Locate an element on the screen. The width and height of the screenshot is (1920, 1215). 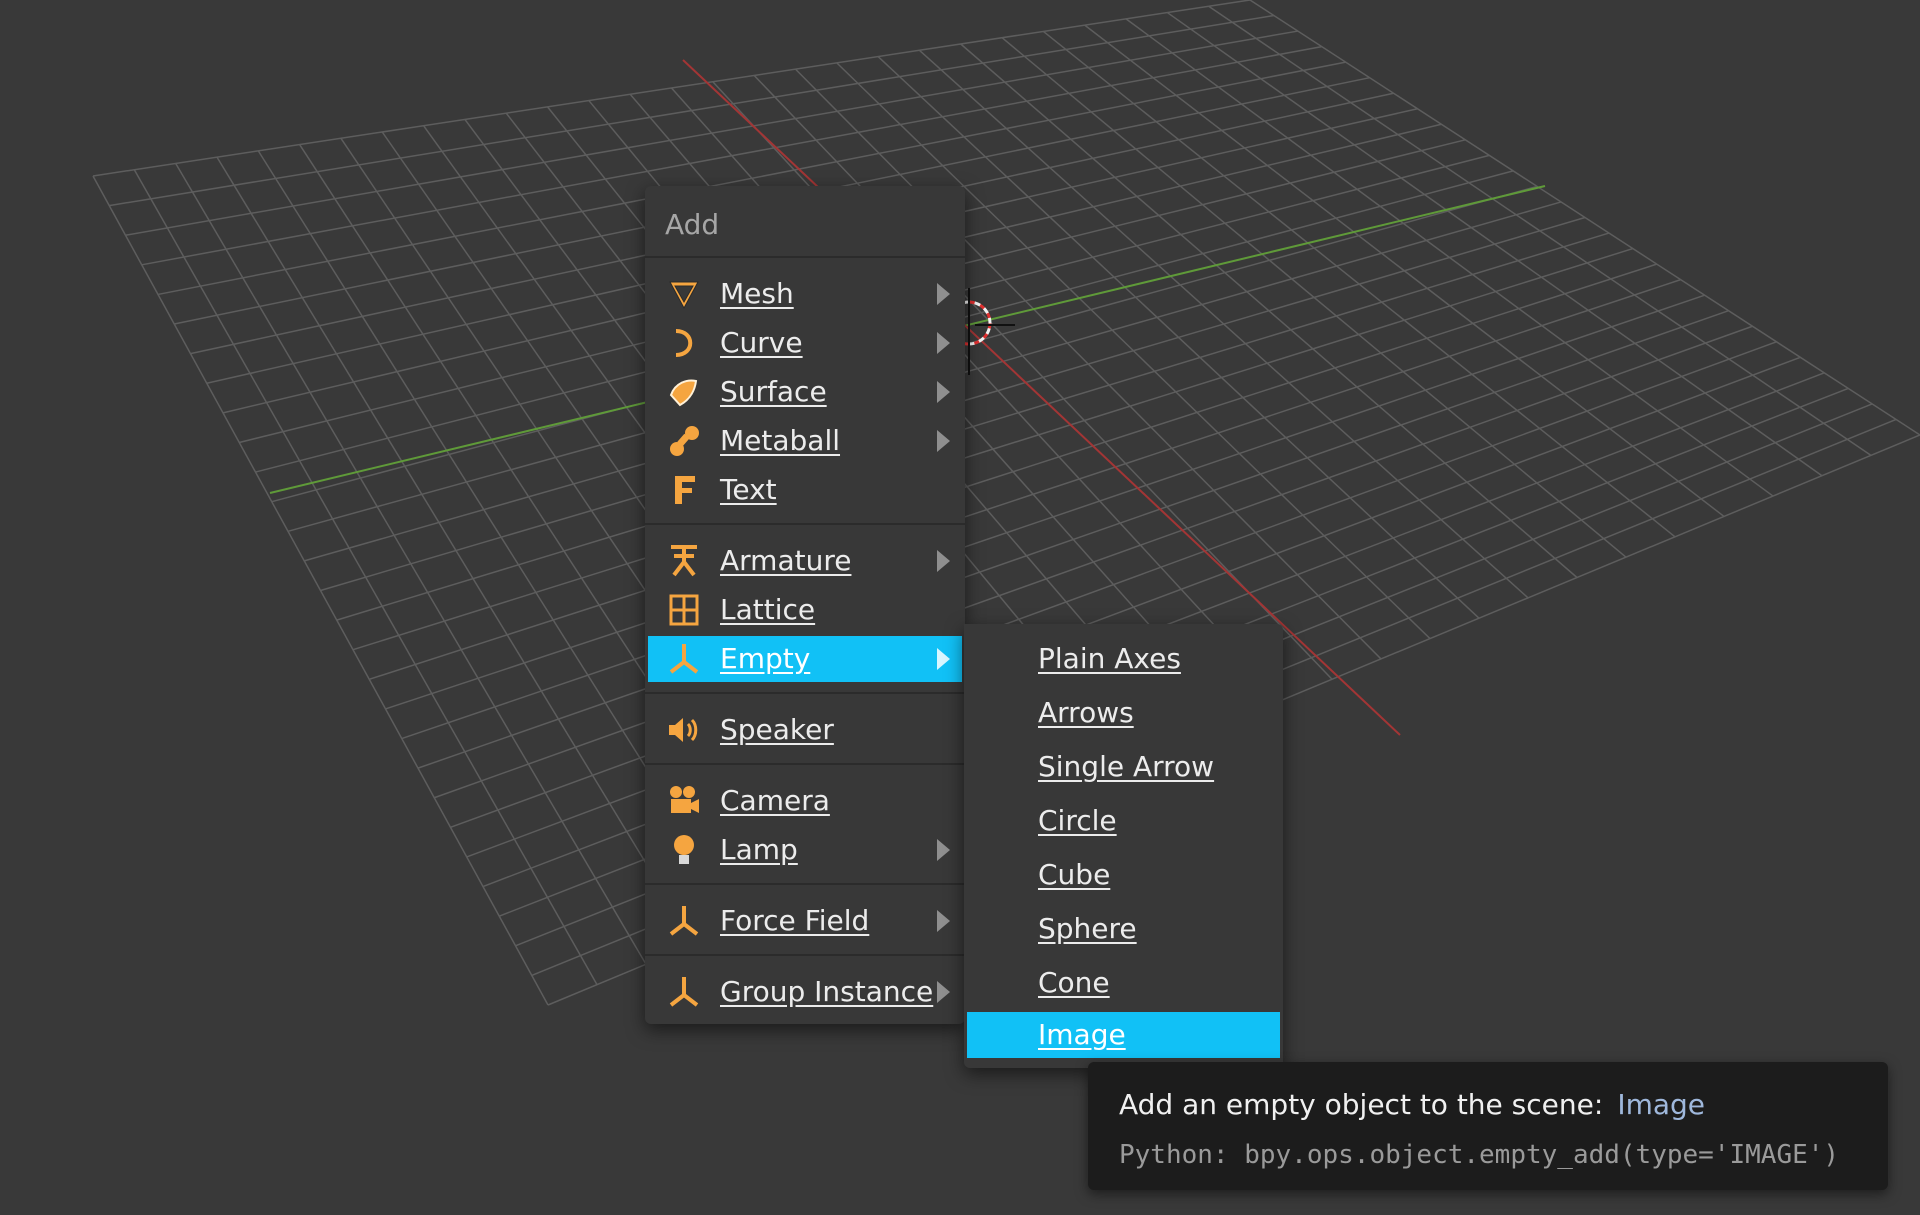
group-instance-icon is located at coordinates (684, 992).